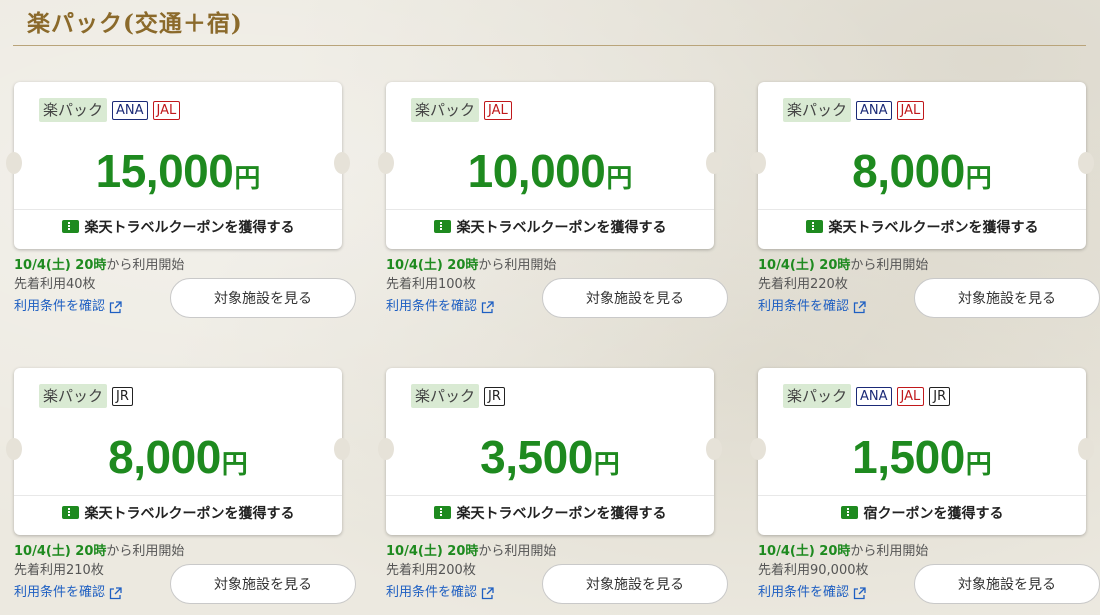  I want to click on discount-amount: 8,000円, so click(178, 457).